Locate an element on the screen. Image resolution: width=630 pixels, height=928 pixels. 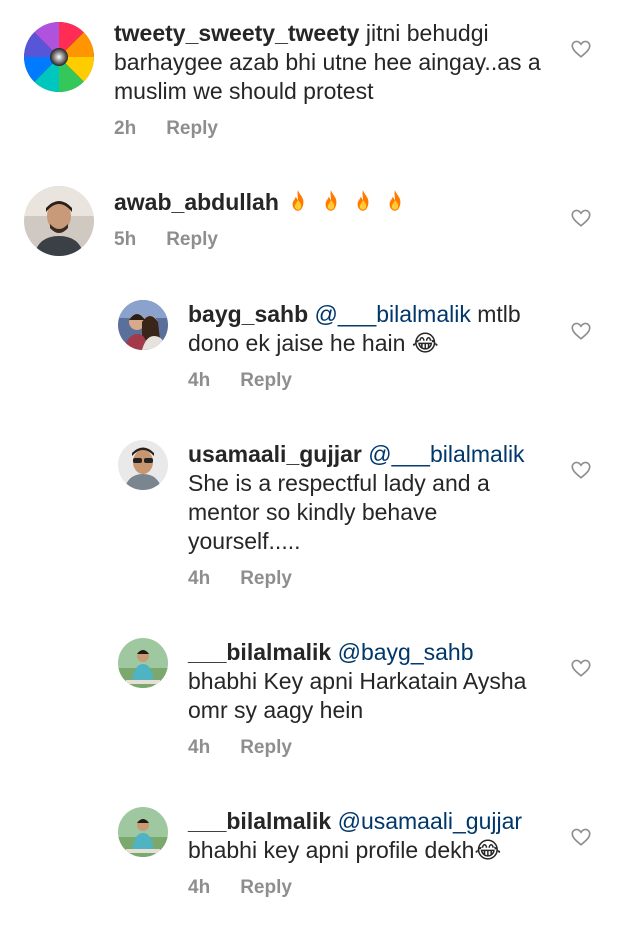
profile-photo-man-icon is located at coordinates (59, 221).